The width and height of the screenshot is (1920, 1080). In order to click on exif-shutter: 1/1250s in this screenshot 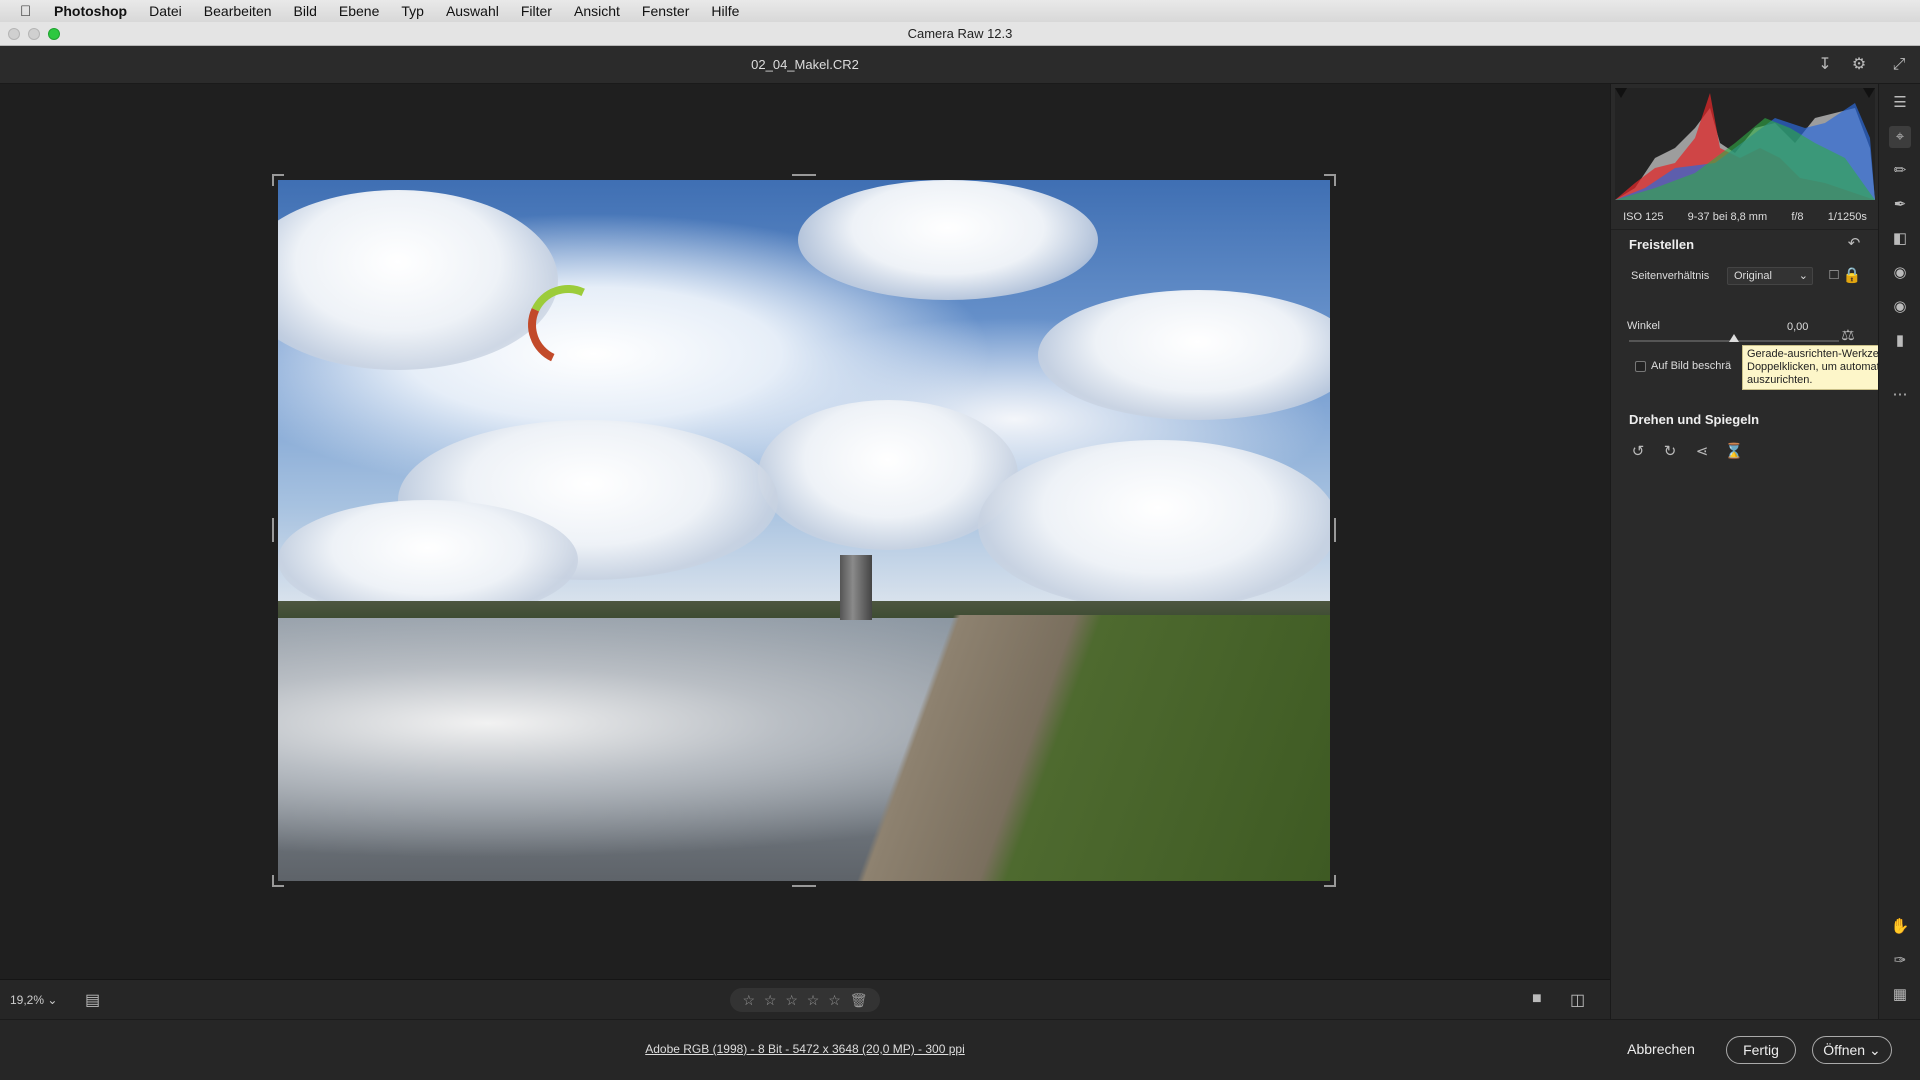, I will do `click(1847, 216)`.